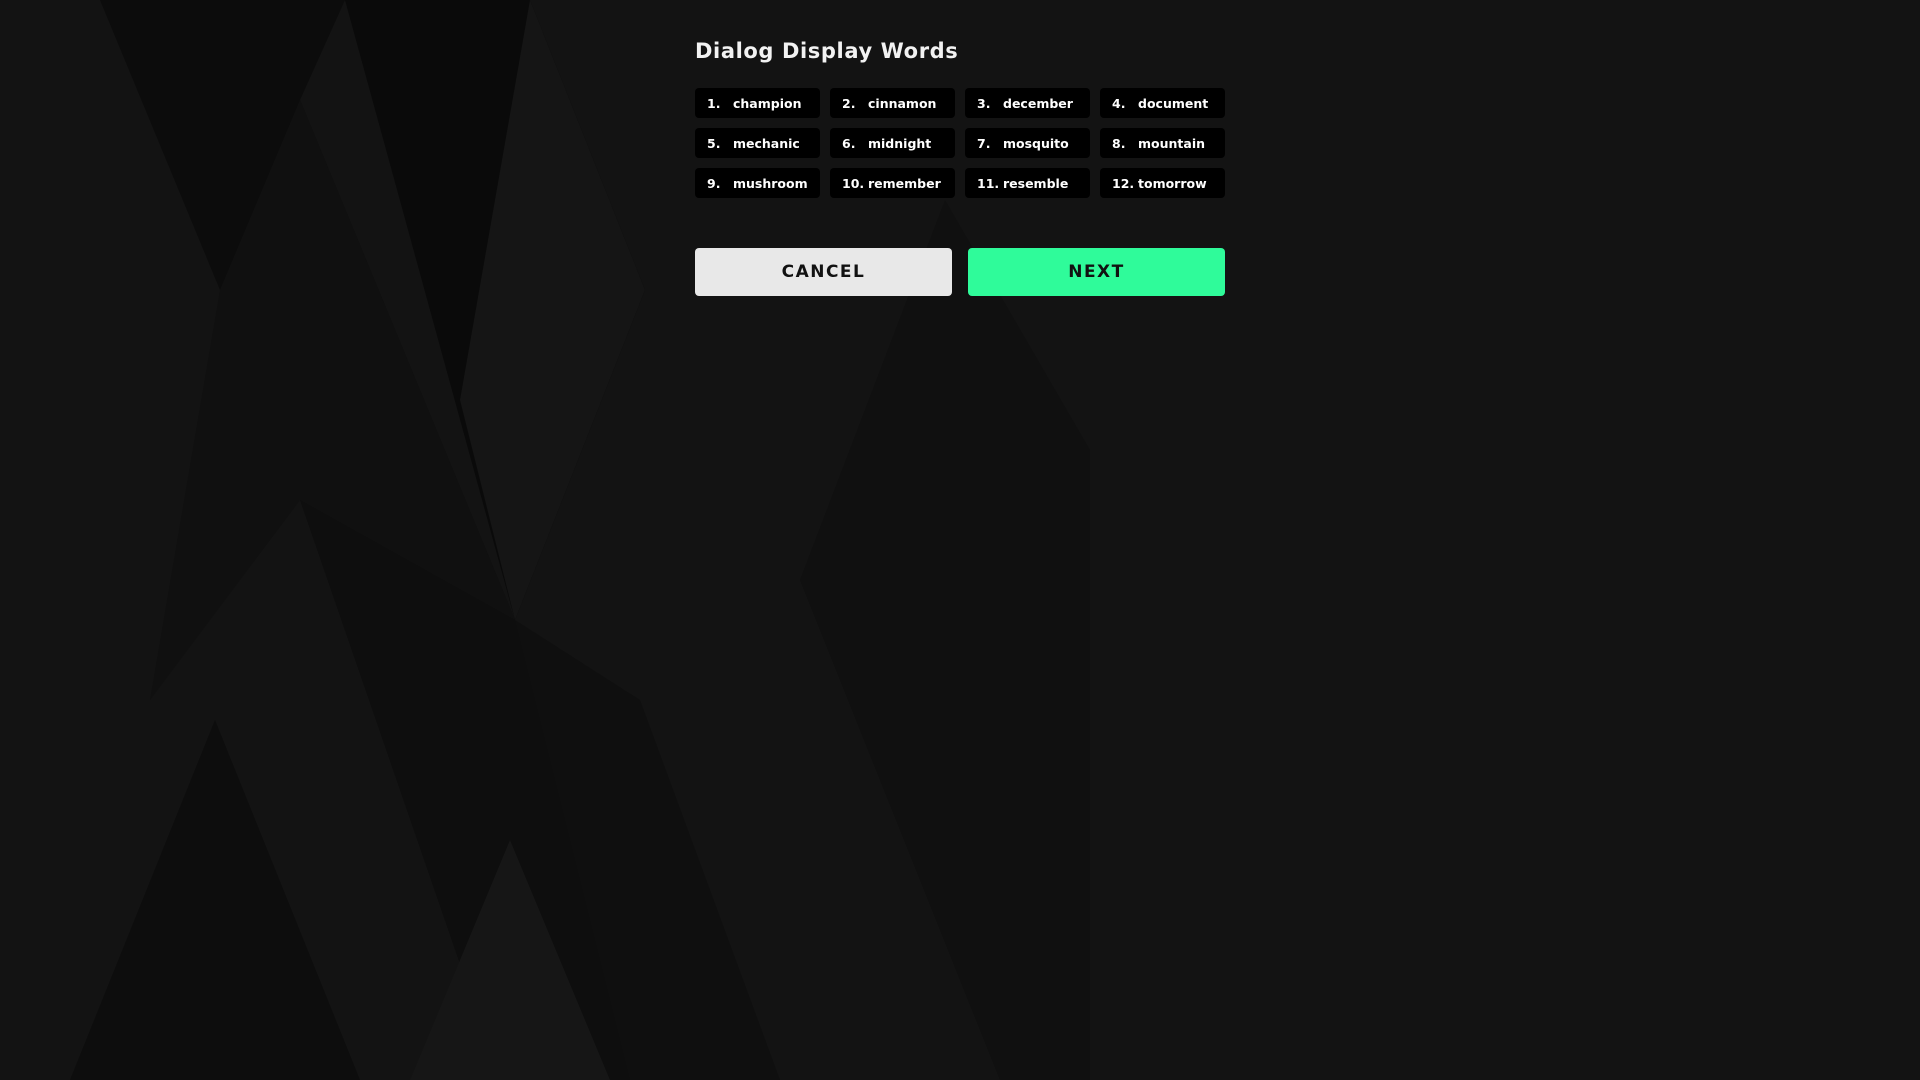  Describe the element at coordinates (1119, 143) in the screenshot. I see `word-number: 8.` at that location.